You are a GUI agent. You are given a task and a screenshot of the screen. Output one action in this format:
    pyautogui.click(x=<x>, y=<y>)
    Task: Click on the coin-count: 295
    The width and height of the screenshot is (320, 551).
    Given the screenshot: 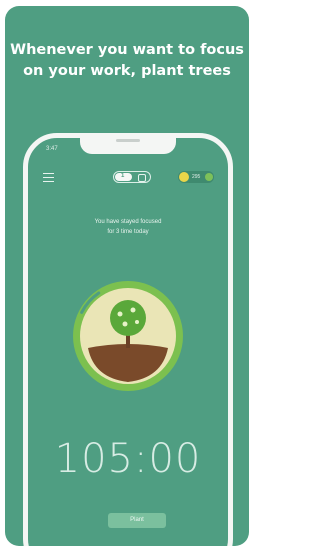 What is the action you would take?
    pyautogui.click(x=196, y=177)
    